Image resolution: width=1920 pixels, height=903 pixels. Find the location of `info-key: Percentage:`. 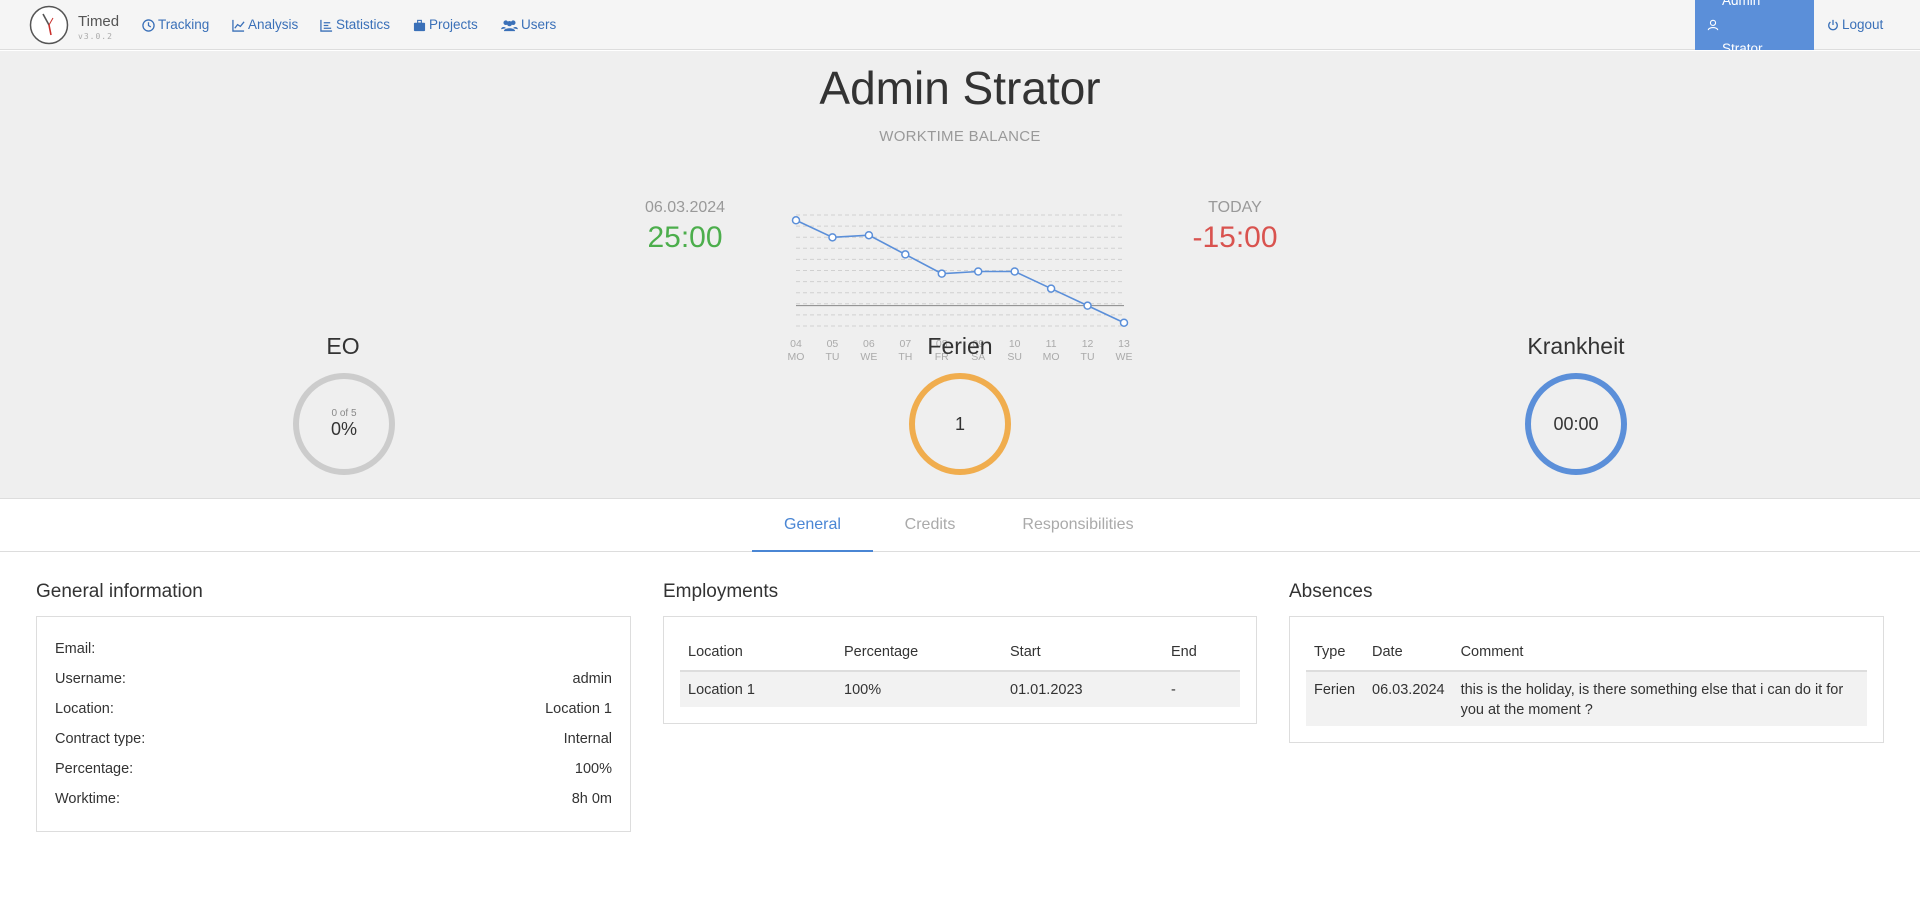

info-key: Percentage: is located at coordinates (94, 769).